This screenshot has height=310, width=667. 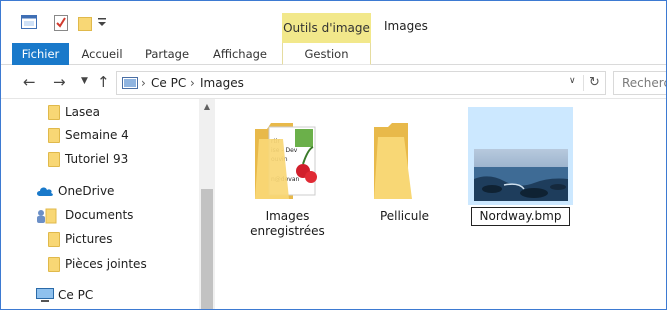 What do you see at coordinates (287, 223) in the screenshot?
I see `folder-item-label: Images enregistrées` at bounding box center [287, 223].